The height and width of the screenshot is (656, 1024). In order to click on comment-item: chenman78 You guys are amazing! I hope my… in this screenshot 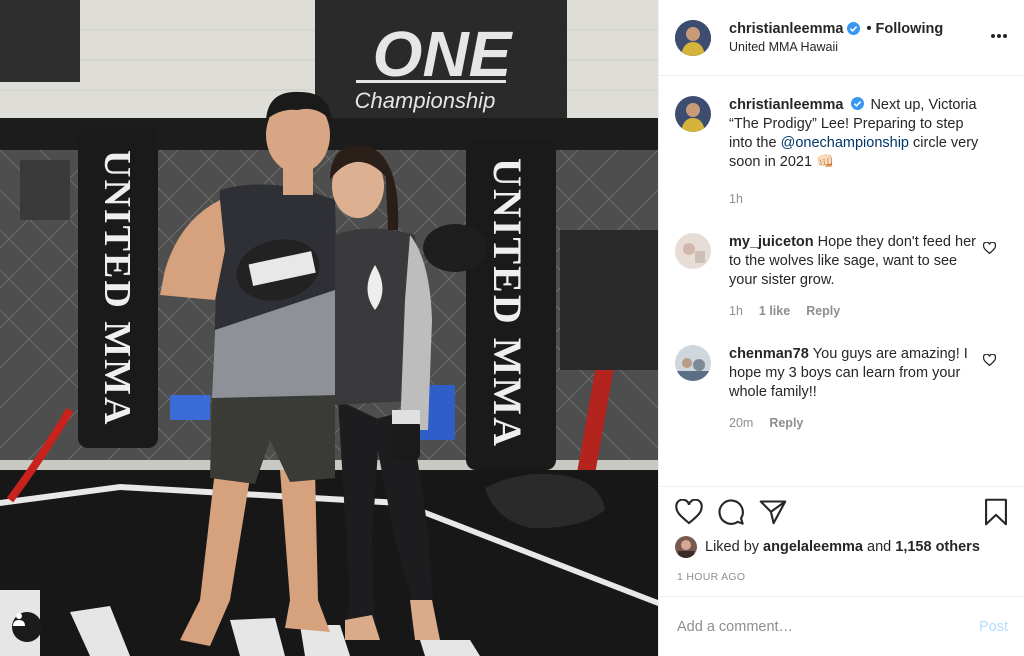, I will do `click(841, 389)`.